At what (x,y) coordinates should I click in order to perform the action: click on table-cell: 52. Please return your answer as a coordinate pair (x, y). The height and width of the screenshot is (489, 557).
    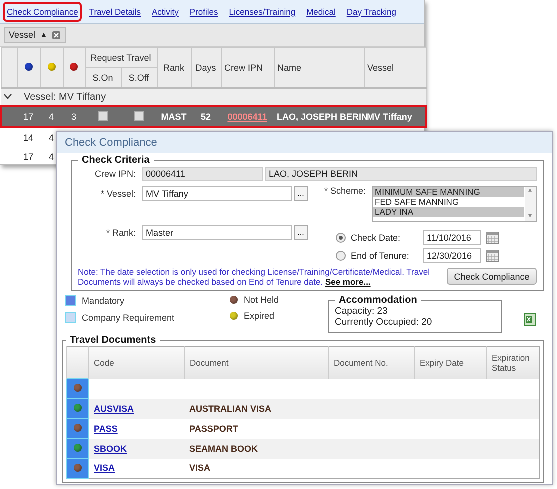
    Looking at the image, I should click on (205, 117).